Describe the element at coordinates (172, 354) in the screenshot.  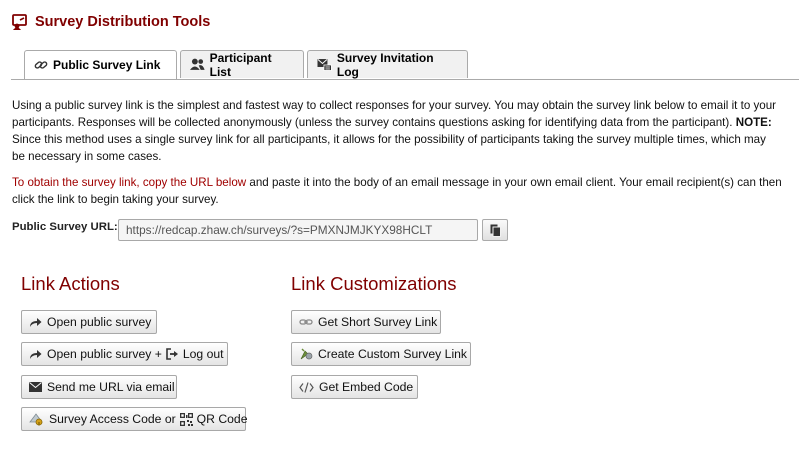
I see `logout-icon` at that location.